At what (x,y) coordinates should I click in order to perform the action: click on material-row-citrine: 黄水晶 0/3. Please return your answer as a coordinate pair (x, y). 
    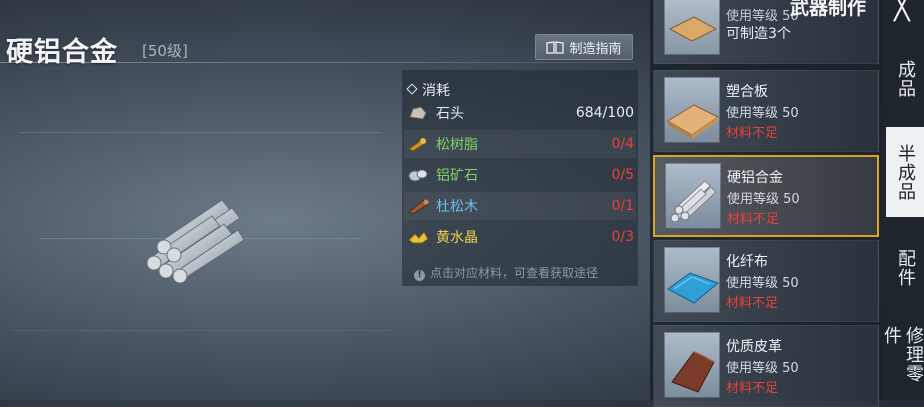
    Looking at the image, I should click on (520, 237).